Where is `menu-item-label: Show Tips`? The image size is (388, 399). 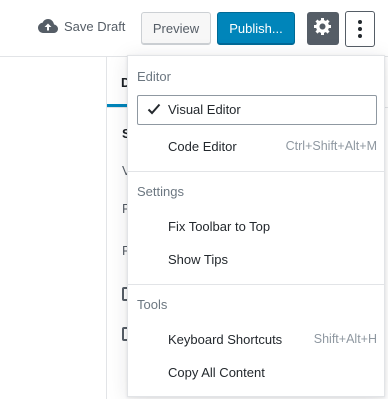
menu-item-label: Show Tips is located at coordinates (198, 259).